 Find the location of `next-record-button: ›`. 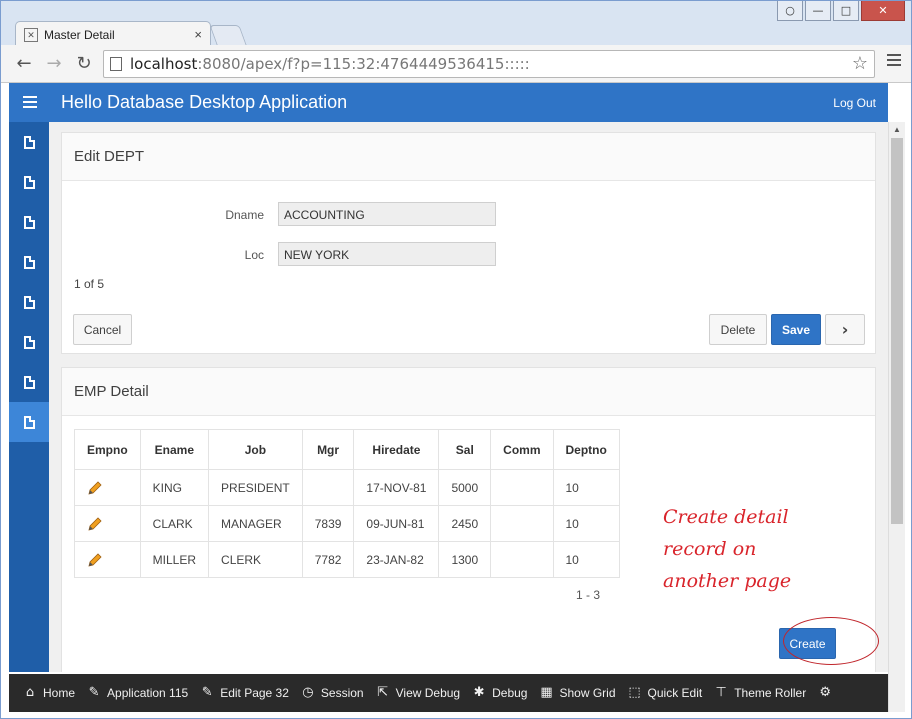

next-record-button: › is located at coordinates (845, 329).